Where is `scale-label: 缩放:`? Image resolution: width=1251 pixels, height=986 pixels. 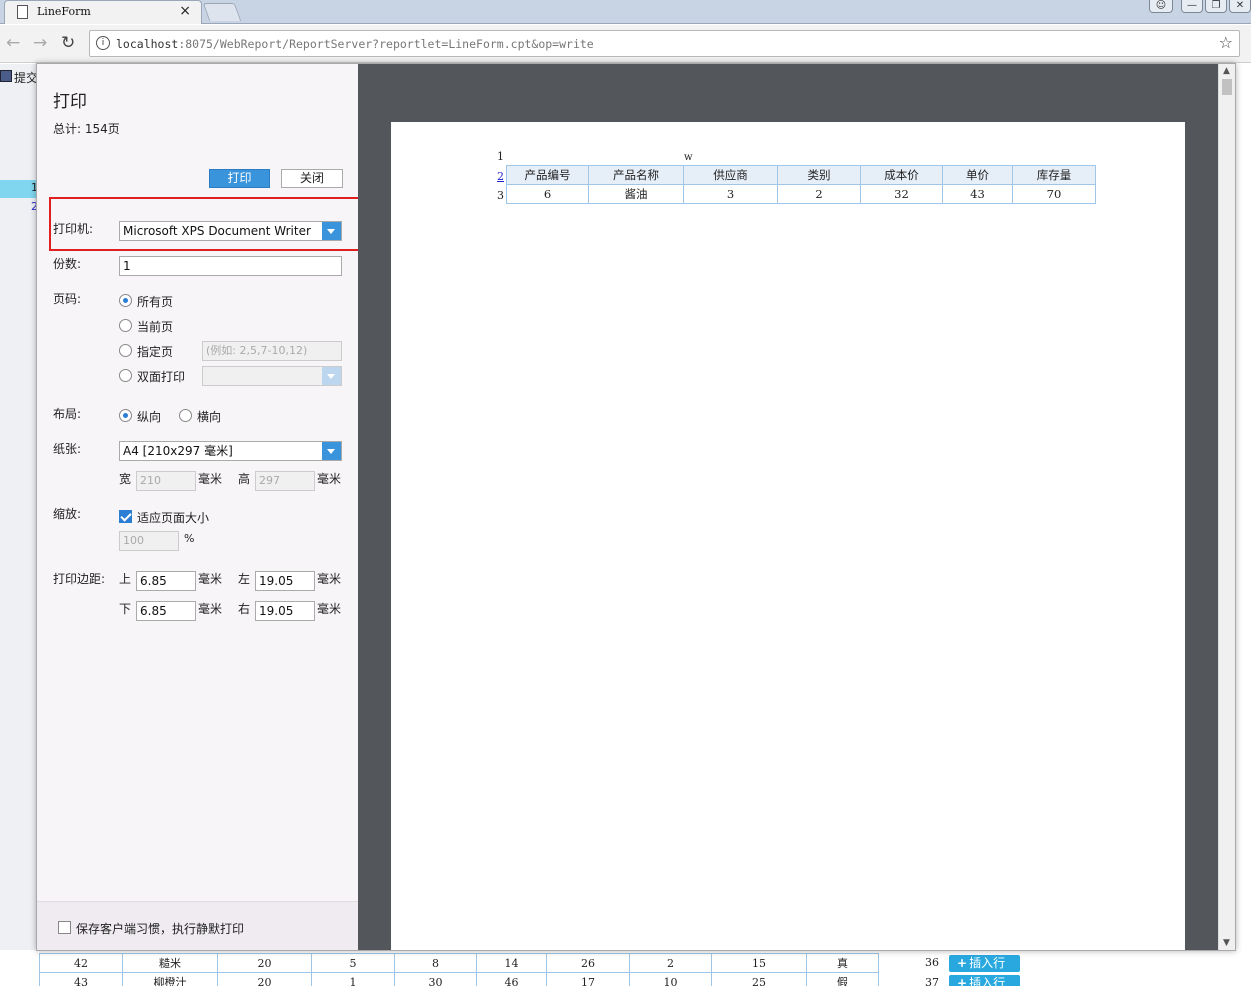 scale-label: 缩放: is located at coordinates (67, 514).